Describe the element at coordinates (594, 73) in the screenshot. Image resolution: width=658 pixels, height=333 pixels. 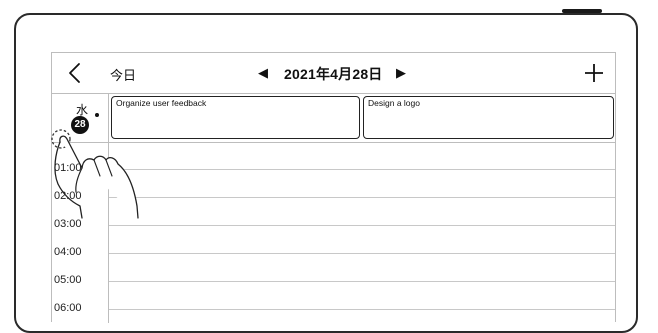
I see `plus-icon` at that location.